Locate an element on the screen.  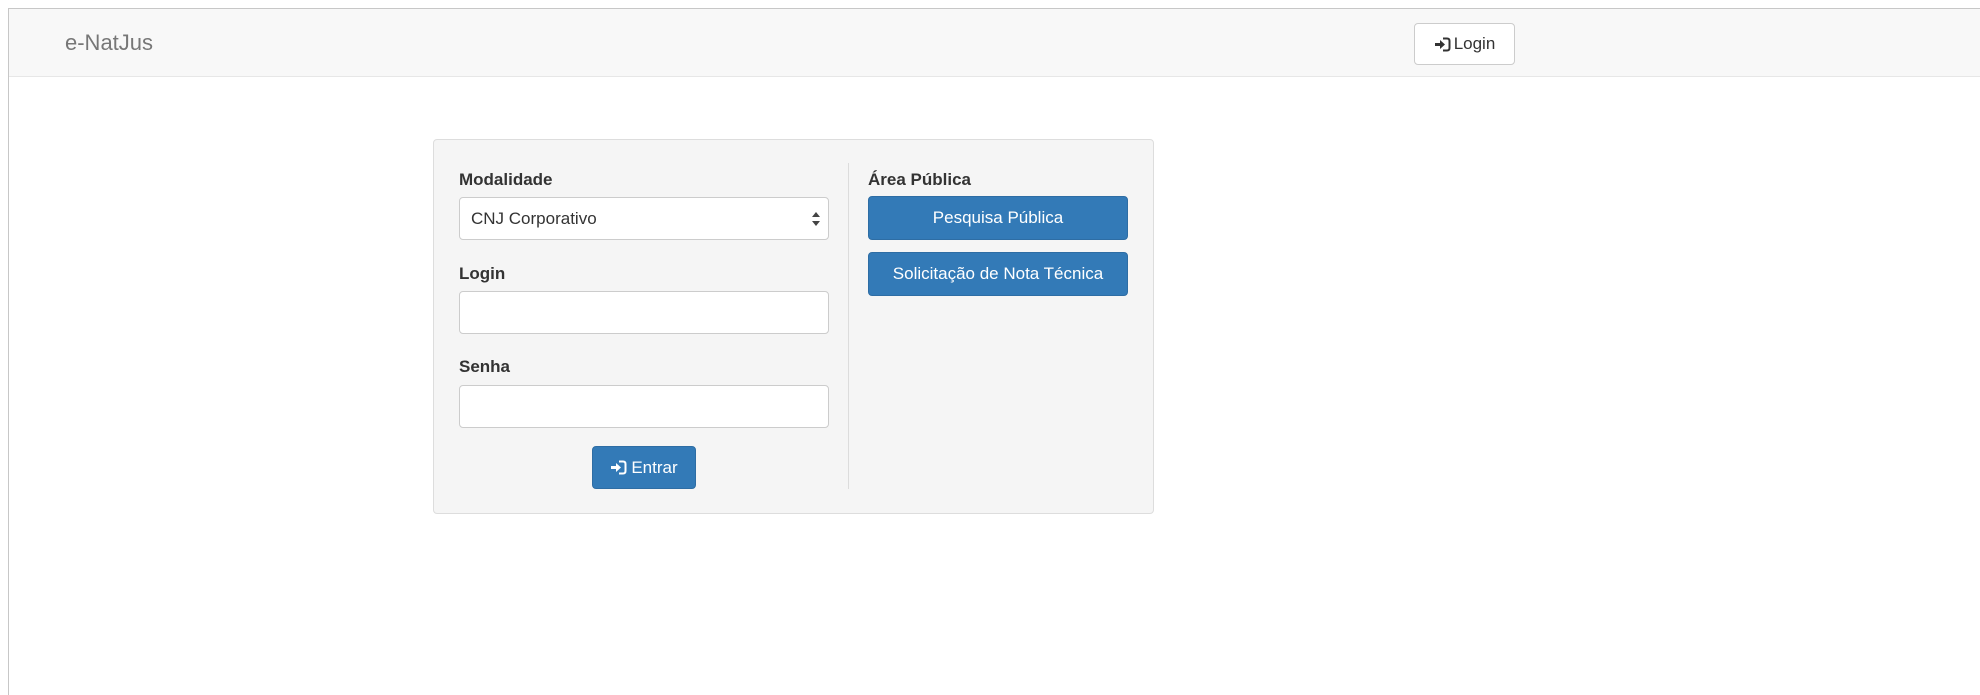
pesquisa-publica-button: Pesquisa Pública is located at coordinates (998, 218).